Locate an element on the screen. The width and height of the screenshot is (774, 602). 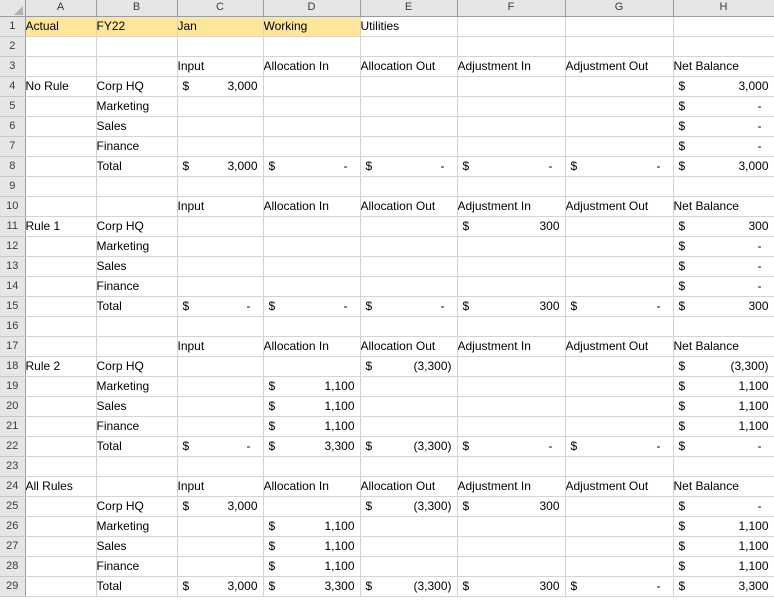
cell-c10-input-header: Input is located at coordinates (220, 206).